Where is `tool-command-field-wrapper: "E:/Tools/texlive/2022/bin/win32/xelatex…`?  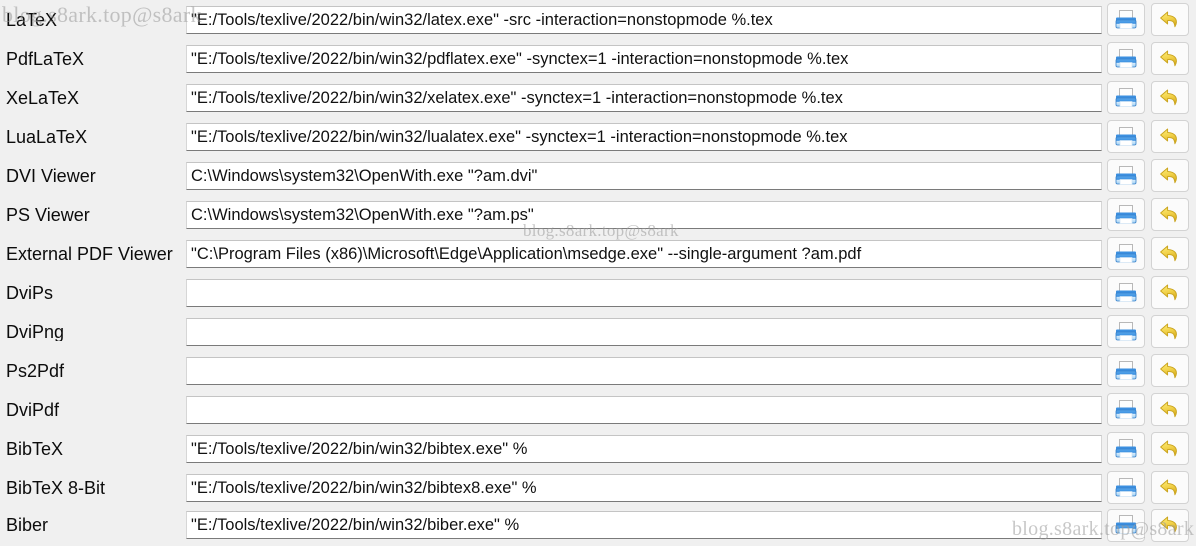 tool-command-field-wrapper: "E:/Tools/texlive/2022/bin/win32/xelatex… is located at coordinates (646, 97).